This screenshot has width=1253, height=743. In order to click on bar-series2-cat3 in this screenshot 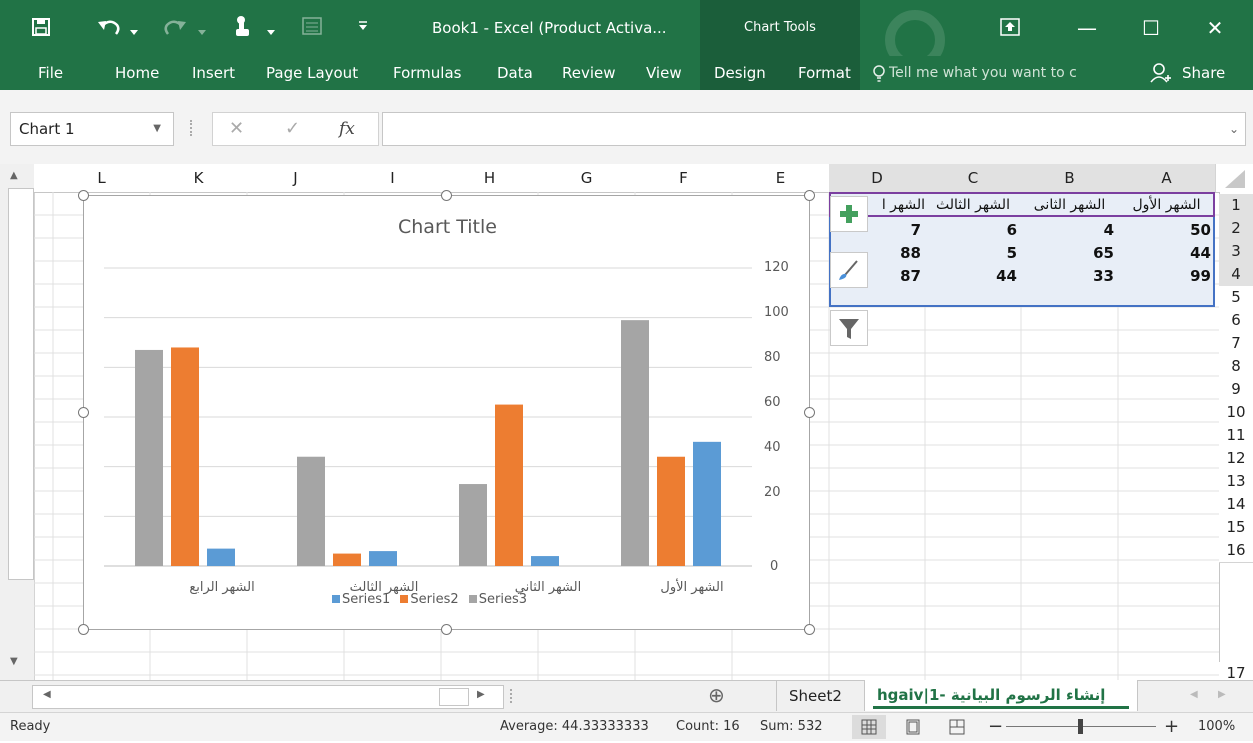, I will do `click(347, 559)`.